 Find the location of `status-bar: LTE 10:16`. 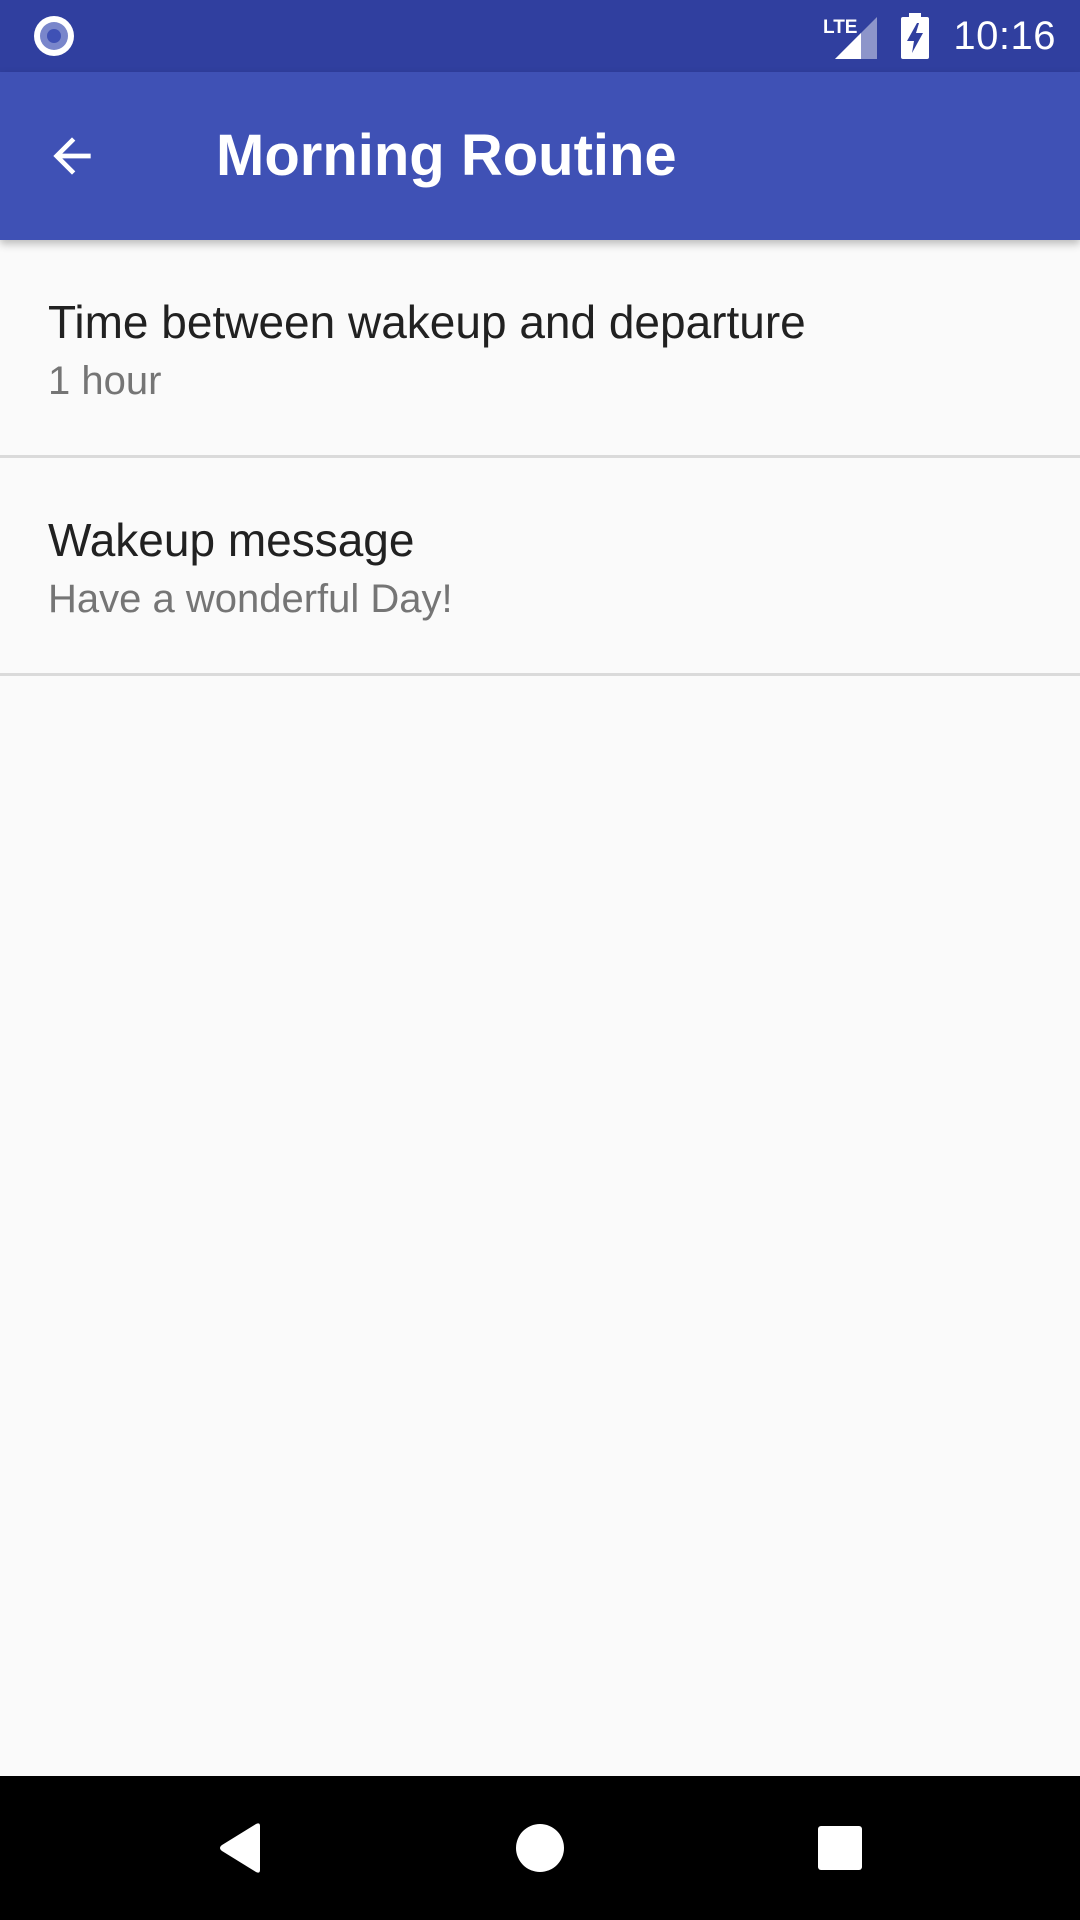

status-bar: LTE 10:16 is located at coordinates (540, 36).